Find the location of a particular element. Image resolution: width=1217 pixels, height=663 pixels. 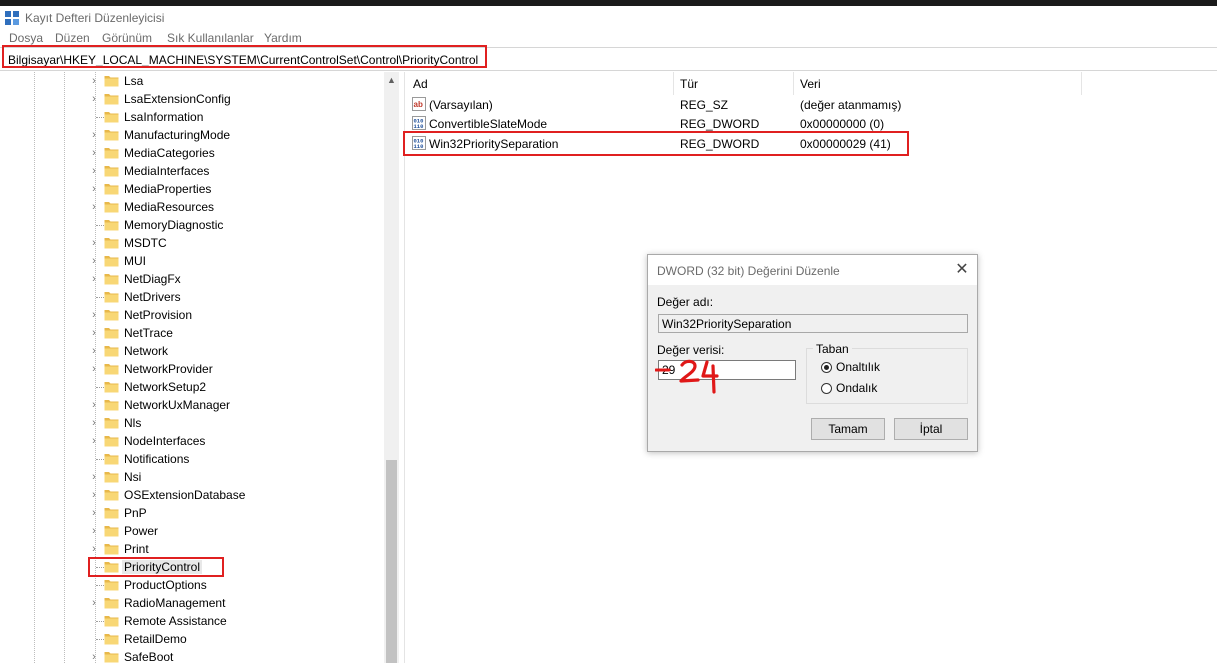

dec-radio is located at coordinates (826, 388).